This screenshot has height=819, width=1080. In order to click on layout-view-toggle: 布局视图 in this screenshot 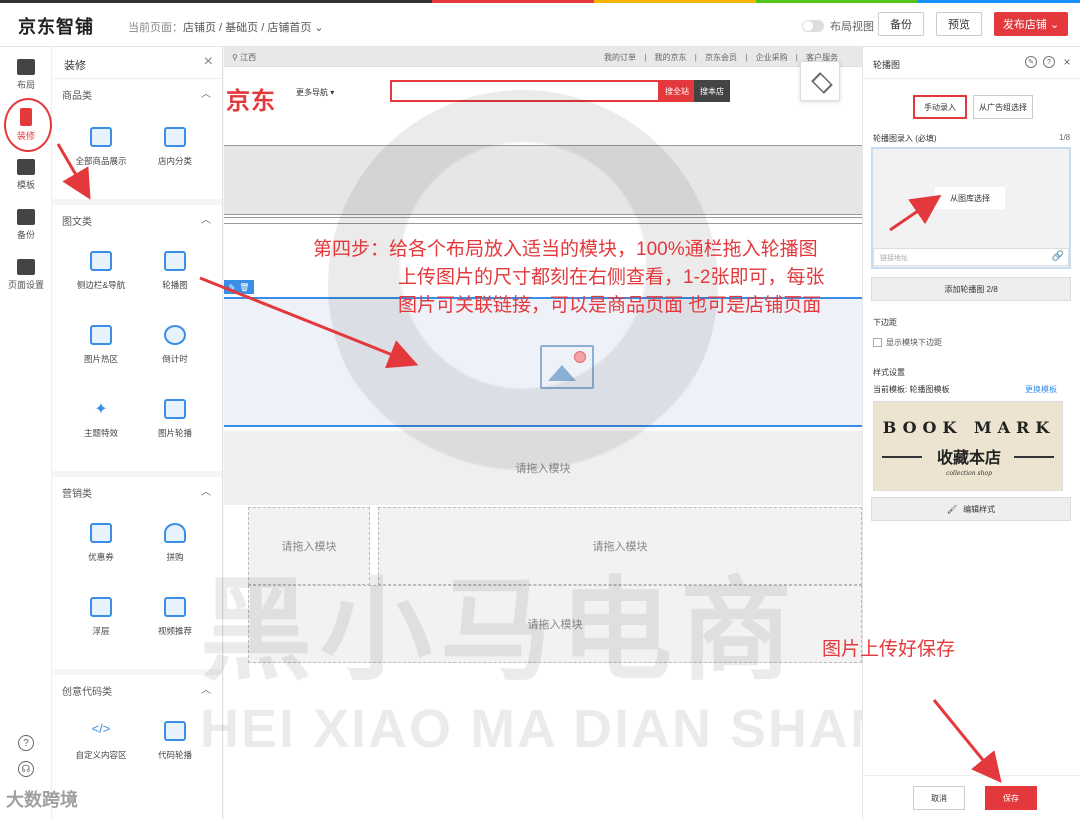, I will do `click(838, 26)`.